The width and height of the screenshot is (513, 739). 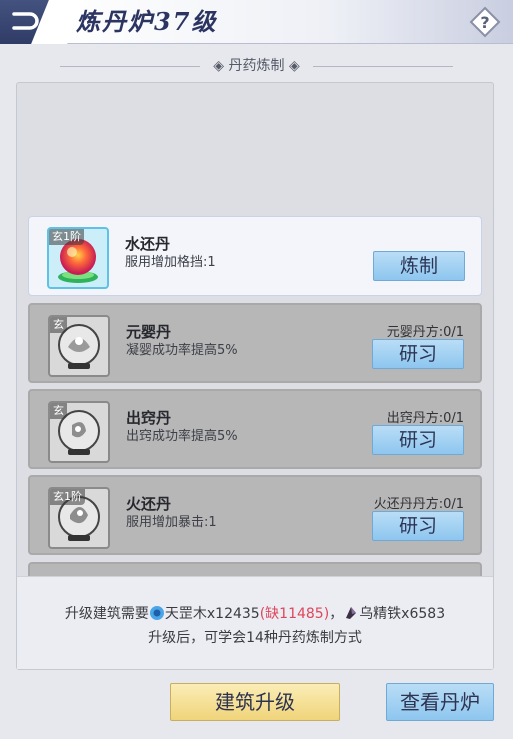 What do you see at coordinates (79, 518) in the screenshot?
I see `pill-orb-icon: 玄1阶` at bounding box center [79, 518].